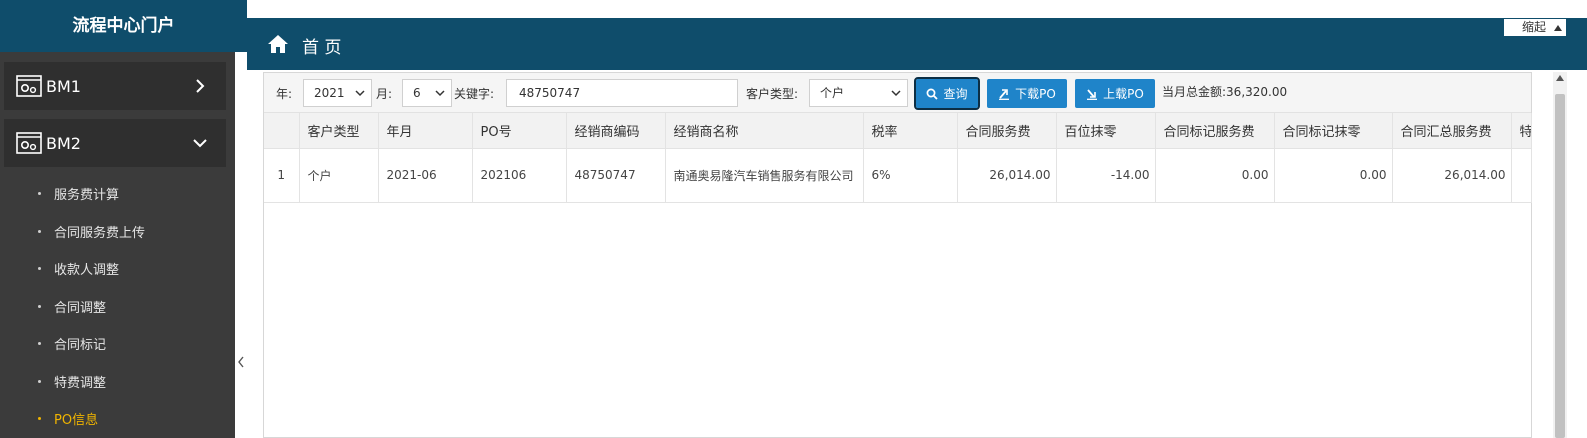 This screenshot has height=438, width=1587. I want to click on sidebar-item-contract-adjust: 合同调整, so click(117, 307).